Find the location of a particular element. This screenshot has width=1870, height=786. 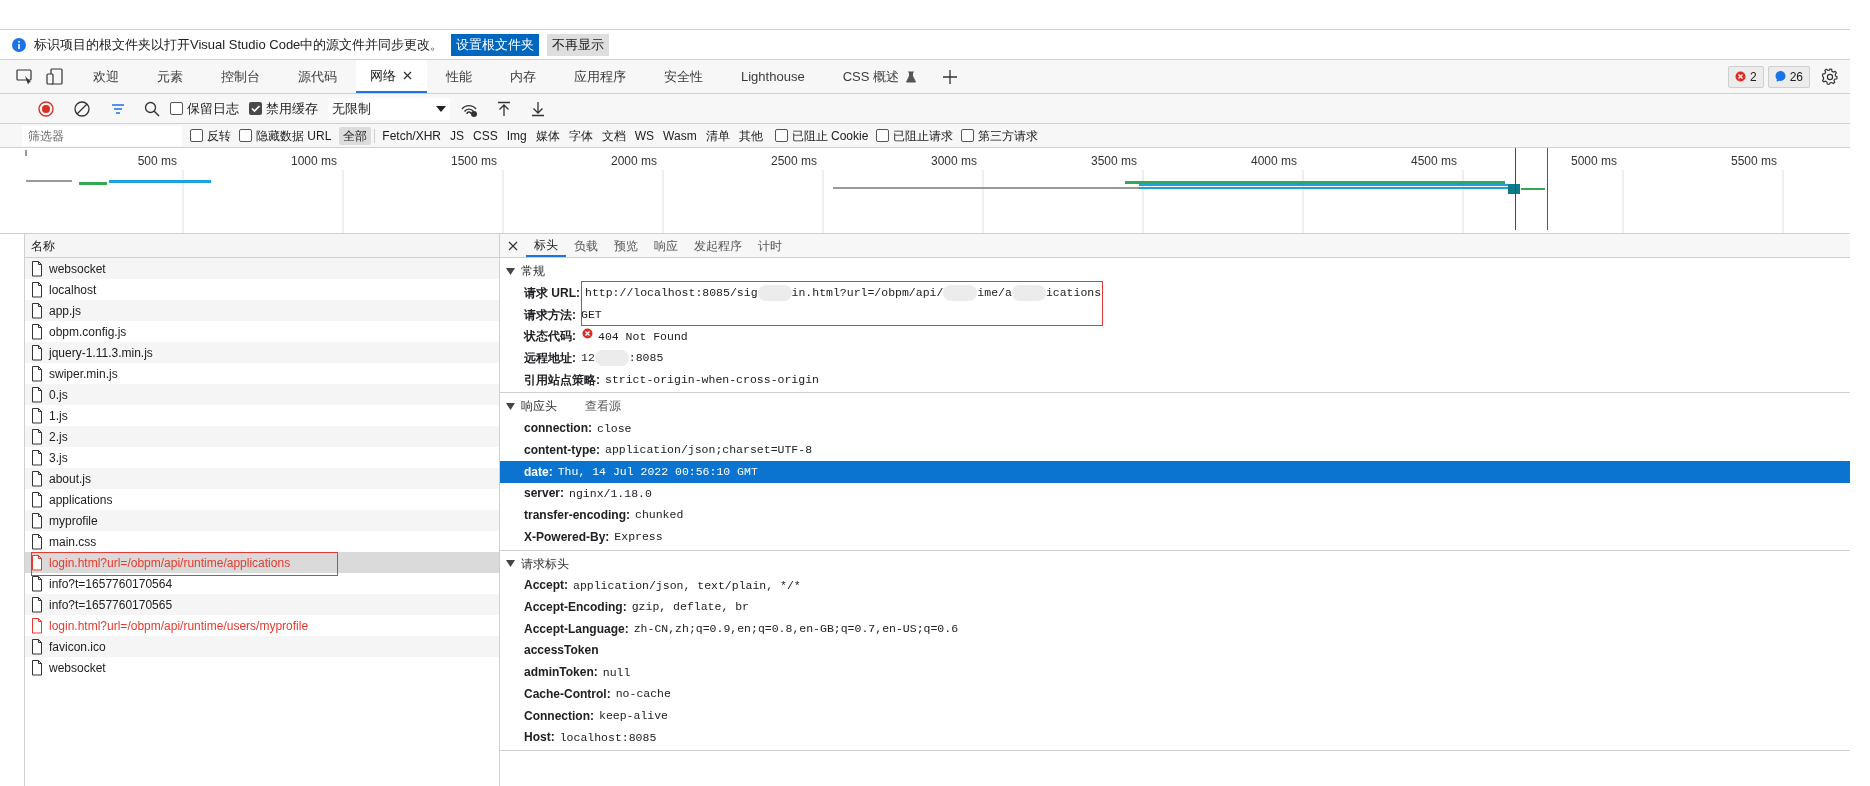

detail-tab: 发起程序 is located at coordinates (718, 245).